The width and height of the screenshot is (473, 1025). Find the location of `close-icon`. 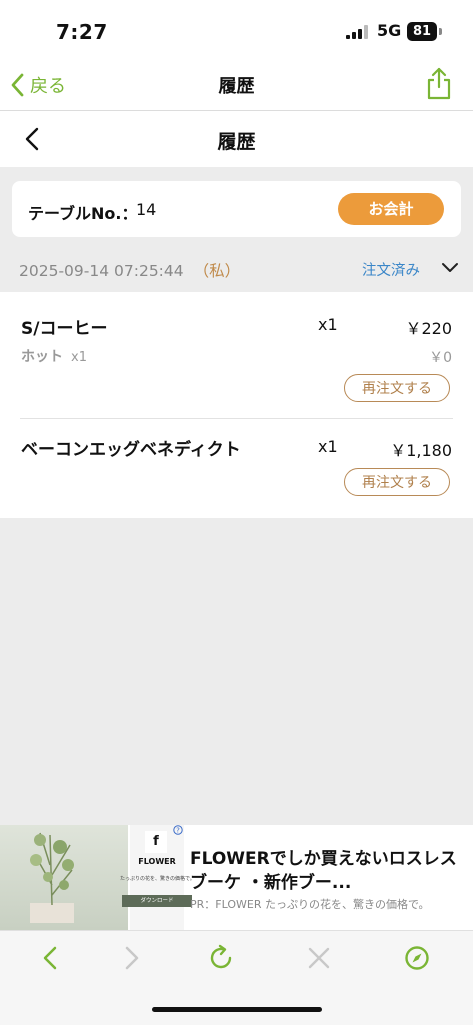

close-icon is located at coordinates (319, 958).